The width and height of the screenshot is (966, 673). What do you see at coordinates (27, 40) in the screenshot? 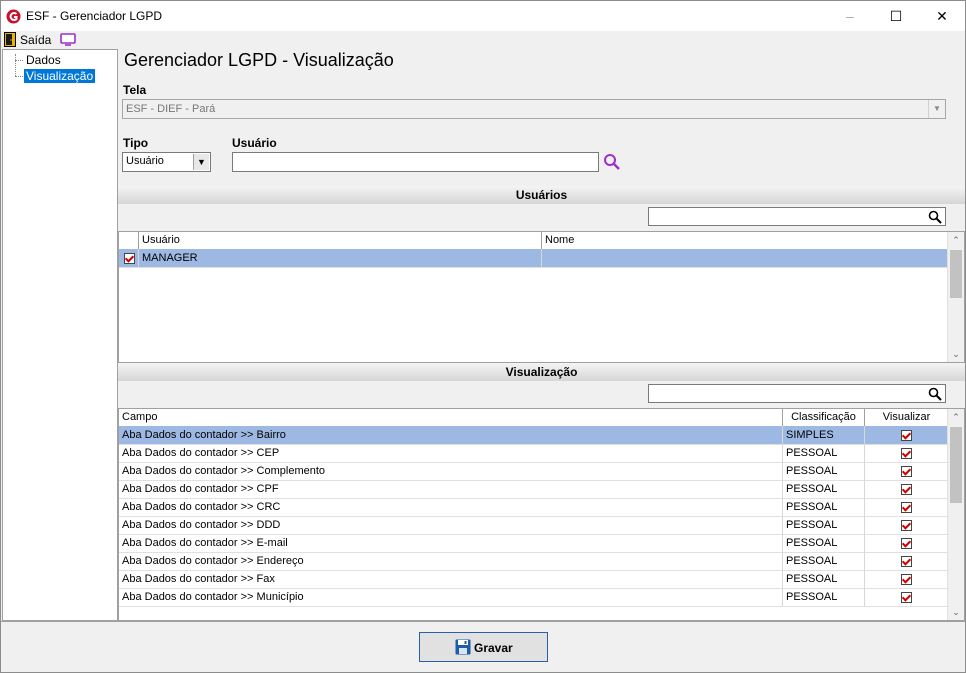
I see `exit-button: Saída` at bounding box center [27, 40].